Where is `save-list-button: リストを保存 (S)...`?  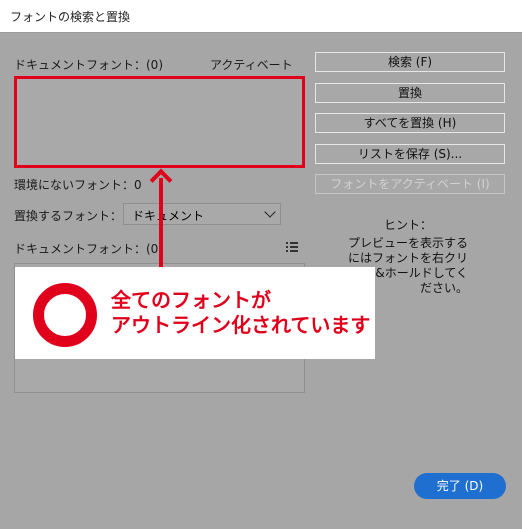
save-list-button: リストを保存 (S)... is located at coordinates (410, 154).